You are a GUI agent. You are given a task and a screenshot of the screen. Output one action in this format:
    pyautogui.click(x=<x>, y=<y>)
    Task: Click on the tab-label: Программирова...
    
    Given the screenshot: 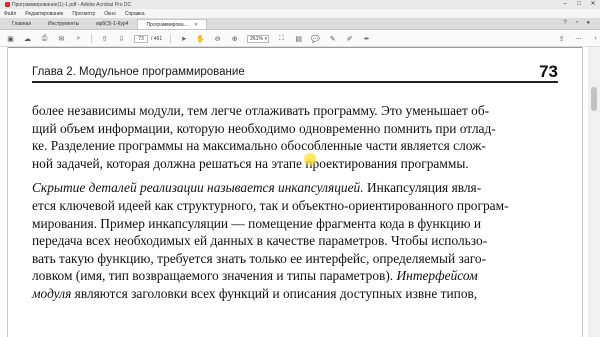 What is the action you would take?
    pyautogui.click(x=167, y=25)
    